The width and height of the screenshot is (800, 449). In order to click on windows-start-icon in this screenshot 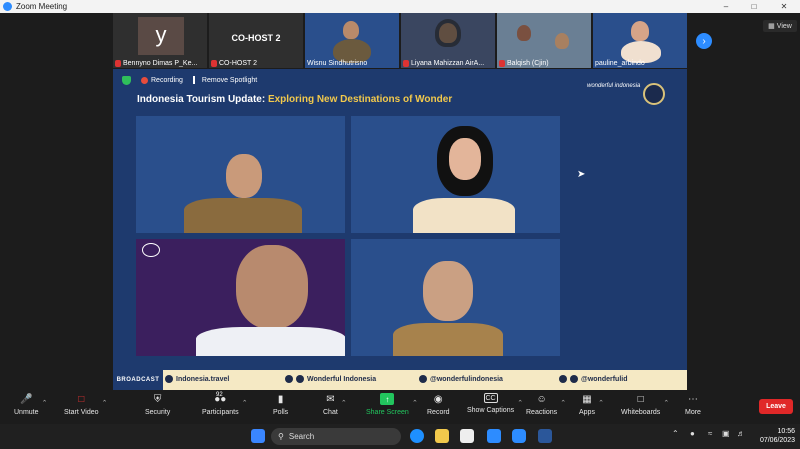, I will do `click(258, 436)`.